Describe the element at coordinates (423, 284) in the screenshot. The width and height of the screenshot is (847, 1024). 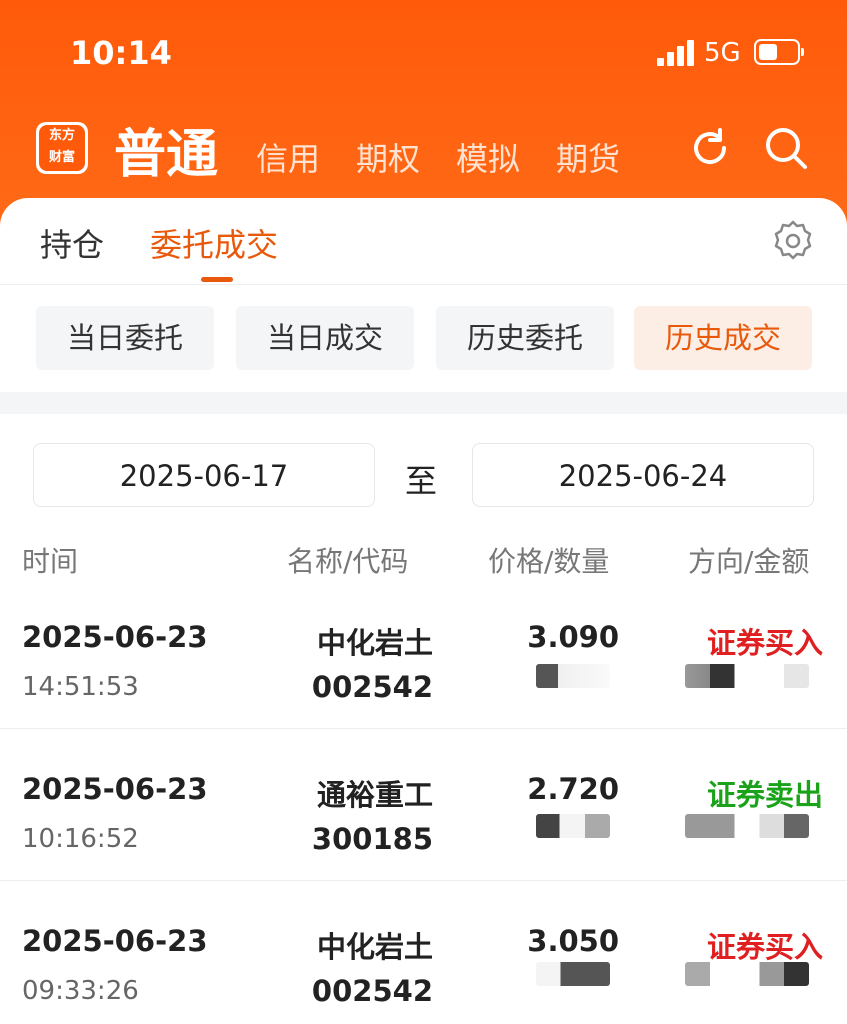
I see `tab-divider` at that location.